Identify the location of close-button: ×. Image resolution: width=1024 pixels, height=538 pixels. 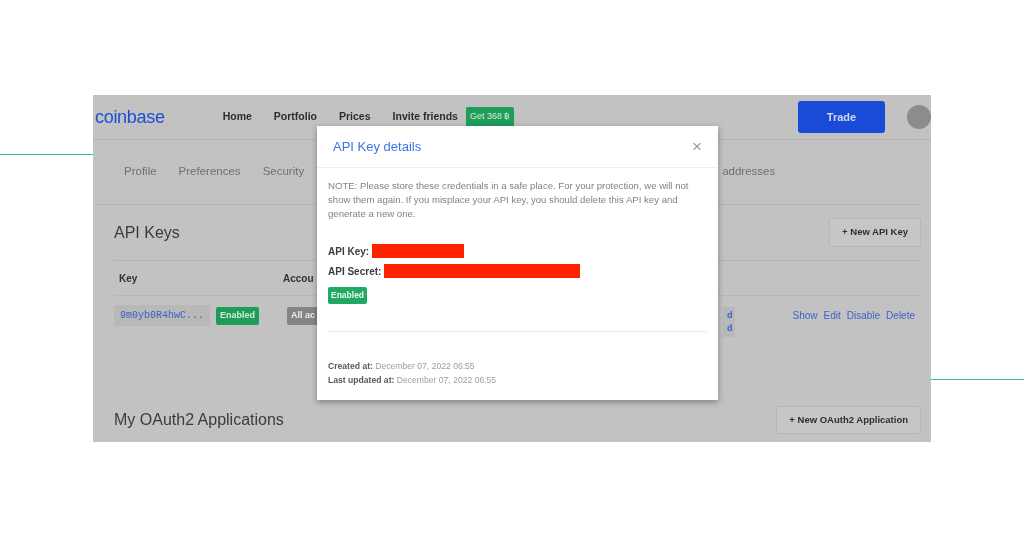
(697, 146).